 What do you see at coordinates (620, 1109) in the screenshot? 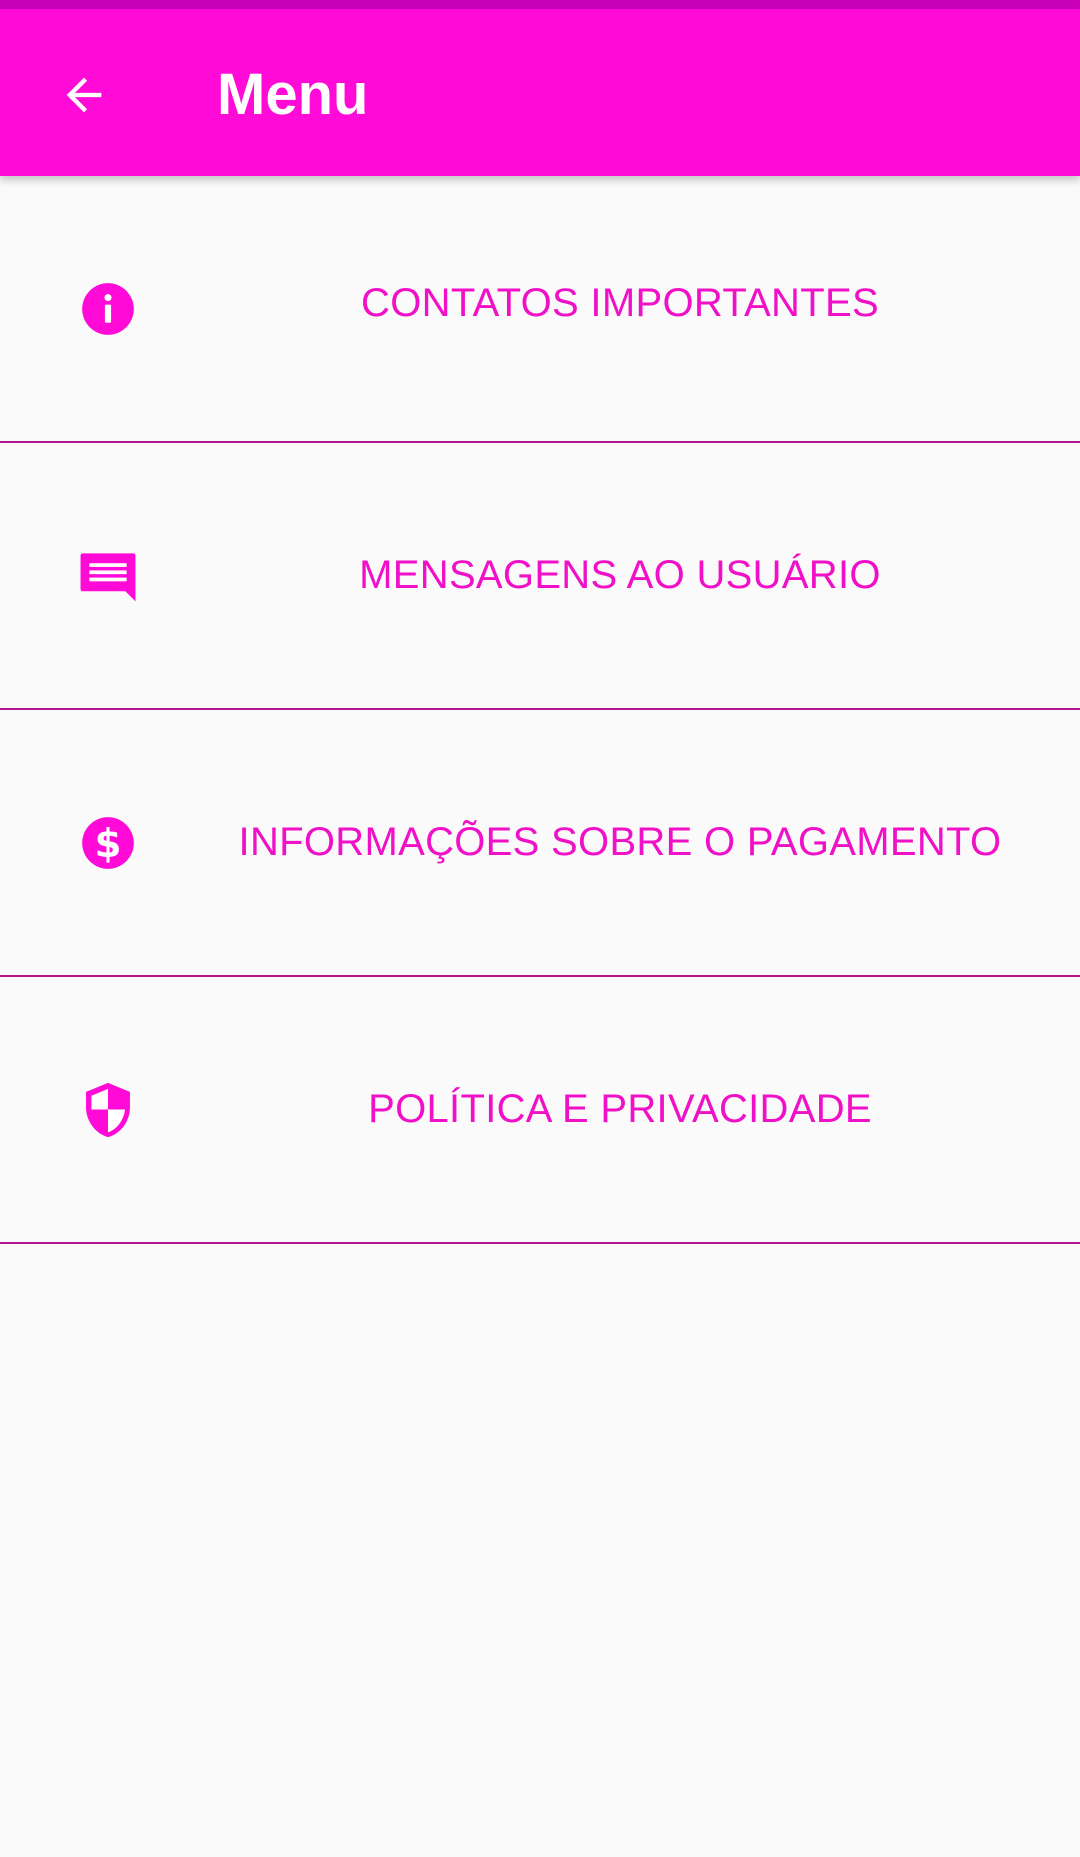
I see `menu-item-label: POLÍTICA E PRIVACIDADE` at bounding box center [620, 1109].